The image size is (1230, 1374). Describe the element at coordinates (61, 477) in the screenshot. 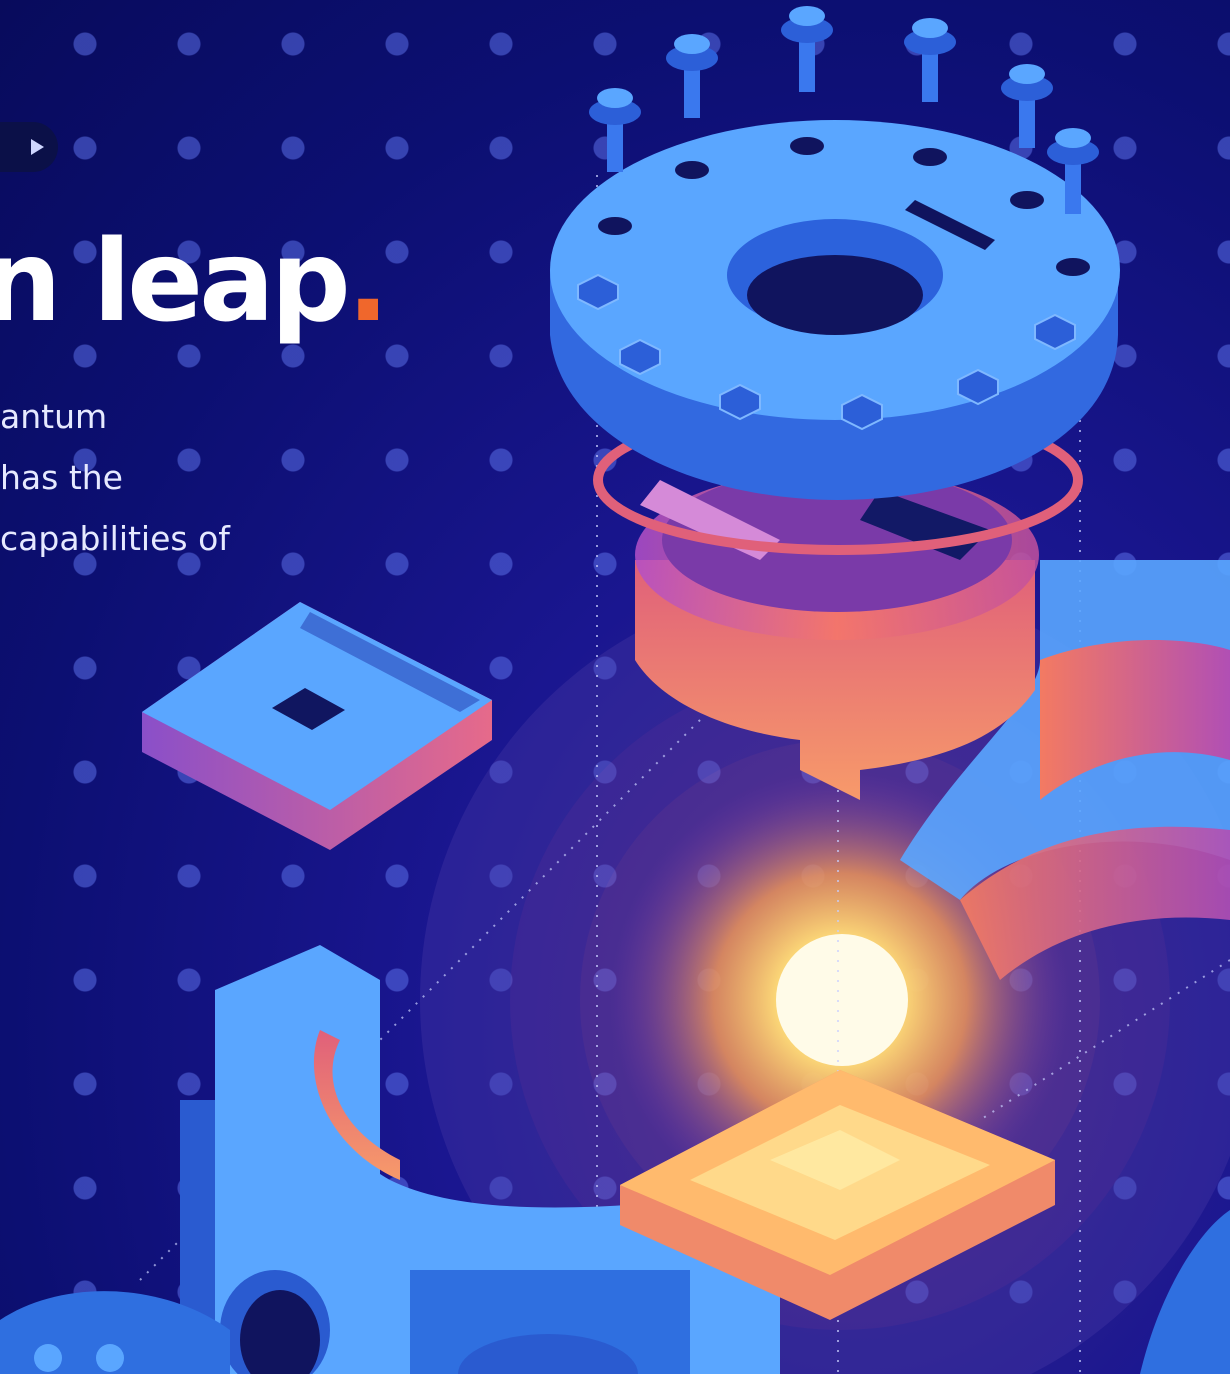

I see `description-line: has the` at that location.